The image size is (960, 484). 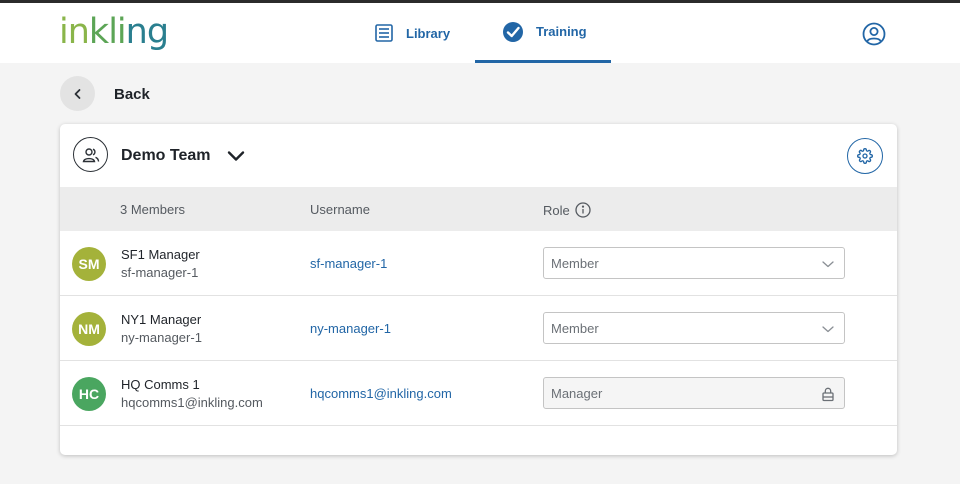 What do you see at coordinates (828, 394) in the screenshot?
I see `lock-icon` at bounding box center [828, 394].